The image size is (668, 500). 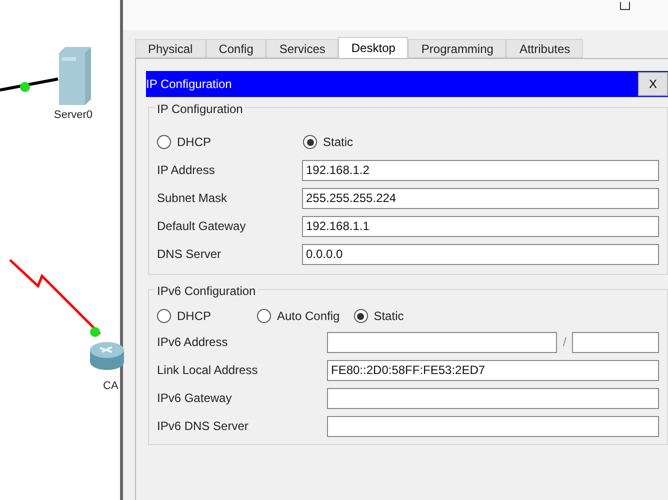 What do you see at coordinates (208, 370) in the screenshot?
I see `field-label: Link Local Address` at bounding box center [208, 370].